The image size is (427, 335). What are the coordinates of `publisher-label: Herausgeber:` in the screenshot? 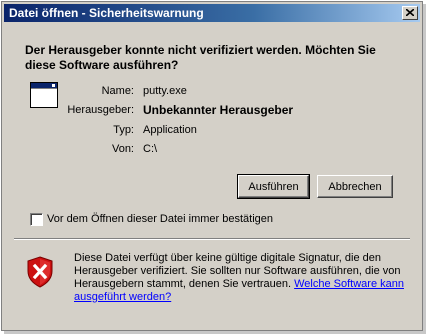 It's located at (100, 110).